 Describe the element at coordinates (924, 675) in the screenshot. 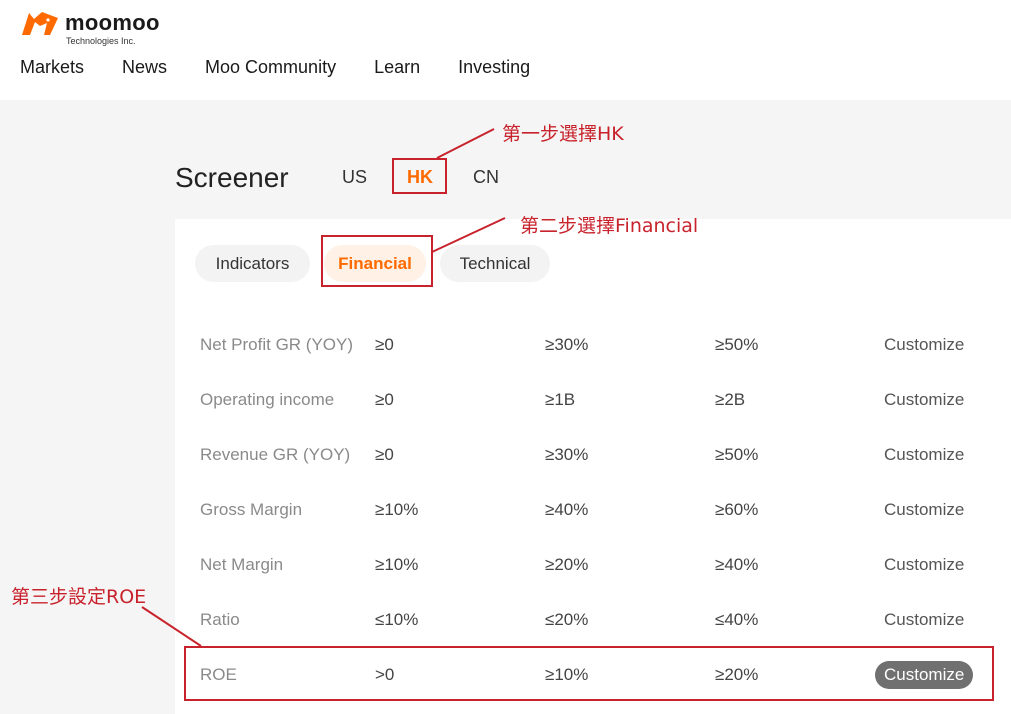

I see `customize-button-selected: Customize` at that location.